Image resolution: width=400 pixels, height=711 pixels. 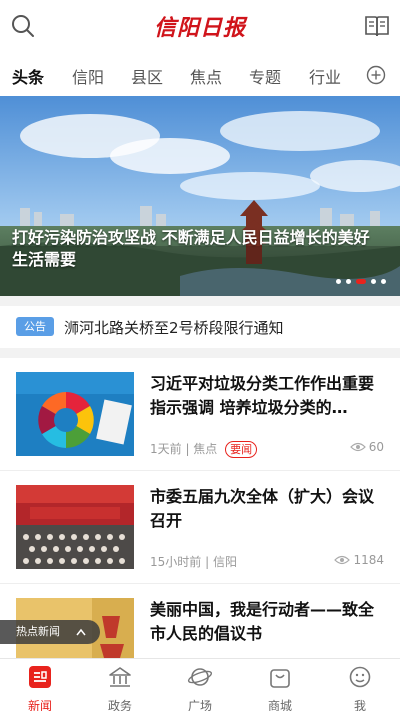 What do you see at coordinates (81, 632) in the screenshot?
I see `chevron-up-icon` at bounding box center [81, 632].